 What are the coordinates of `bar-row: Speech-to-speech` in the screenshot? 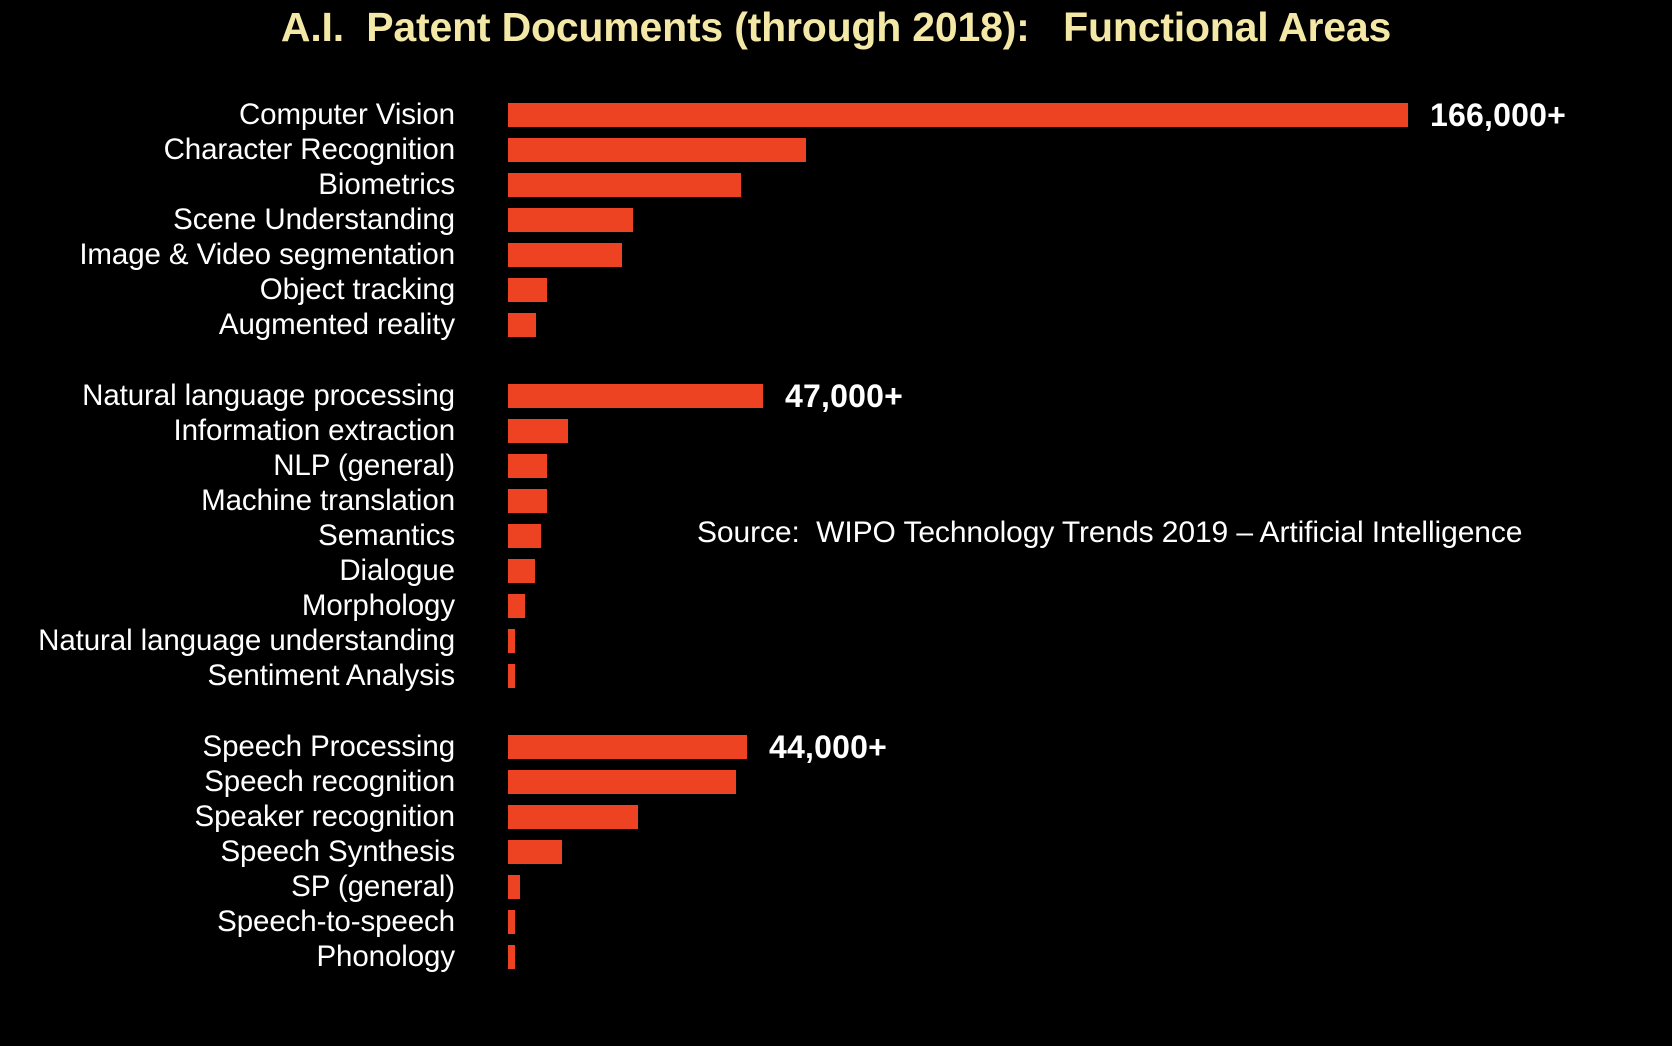 It's located at (836, 922).